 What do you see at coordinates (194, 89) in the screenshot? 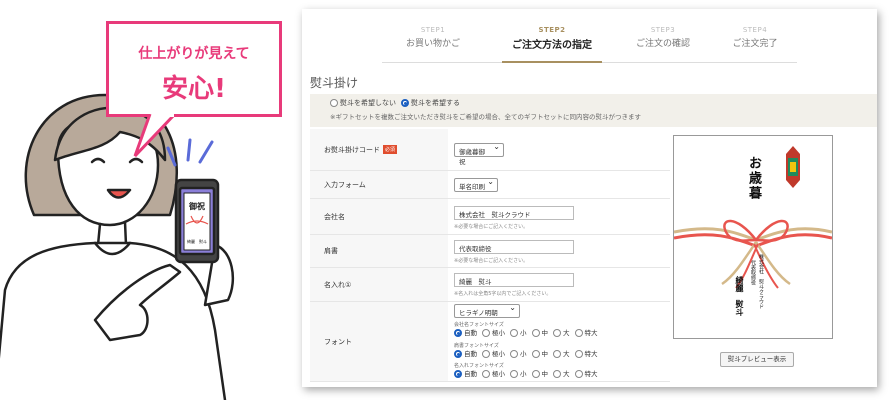
I see `bubble-line2: 安心!` at bounding box center [194, 89].